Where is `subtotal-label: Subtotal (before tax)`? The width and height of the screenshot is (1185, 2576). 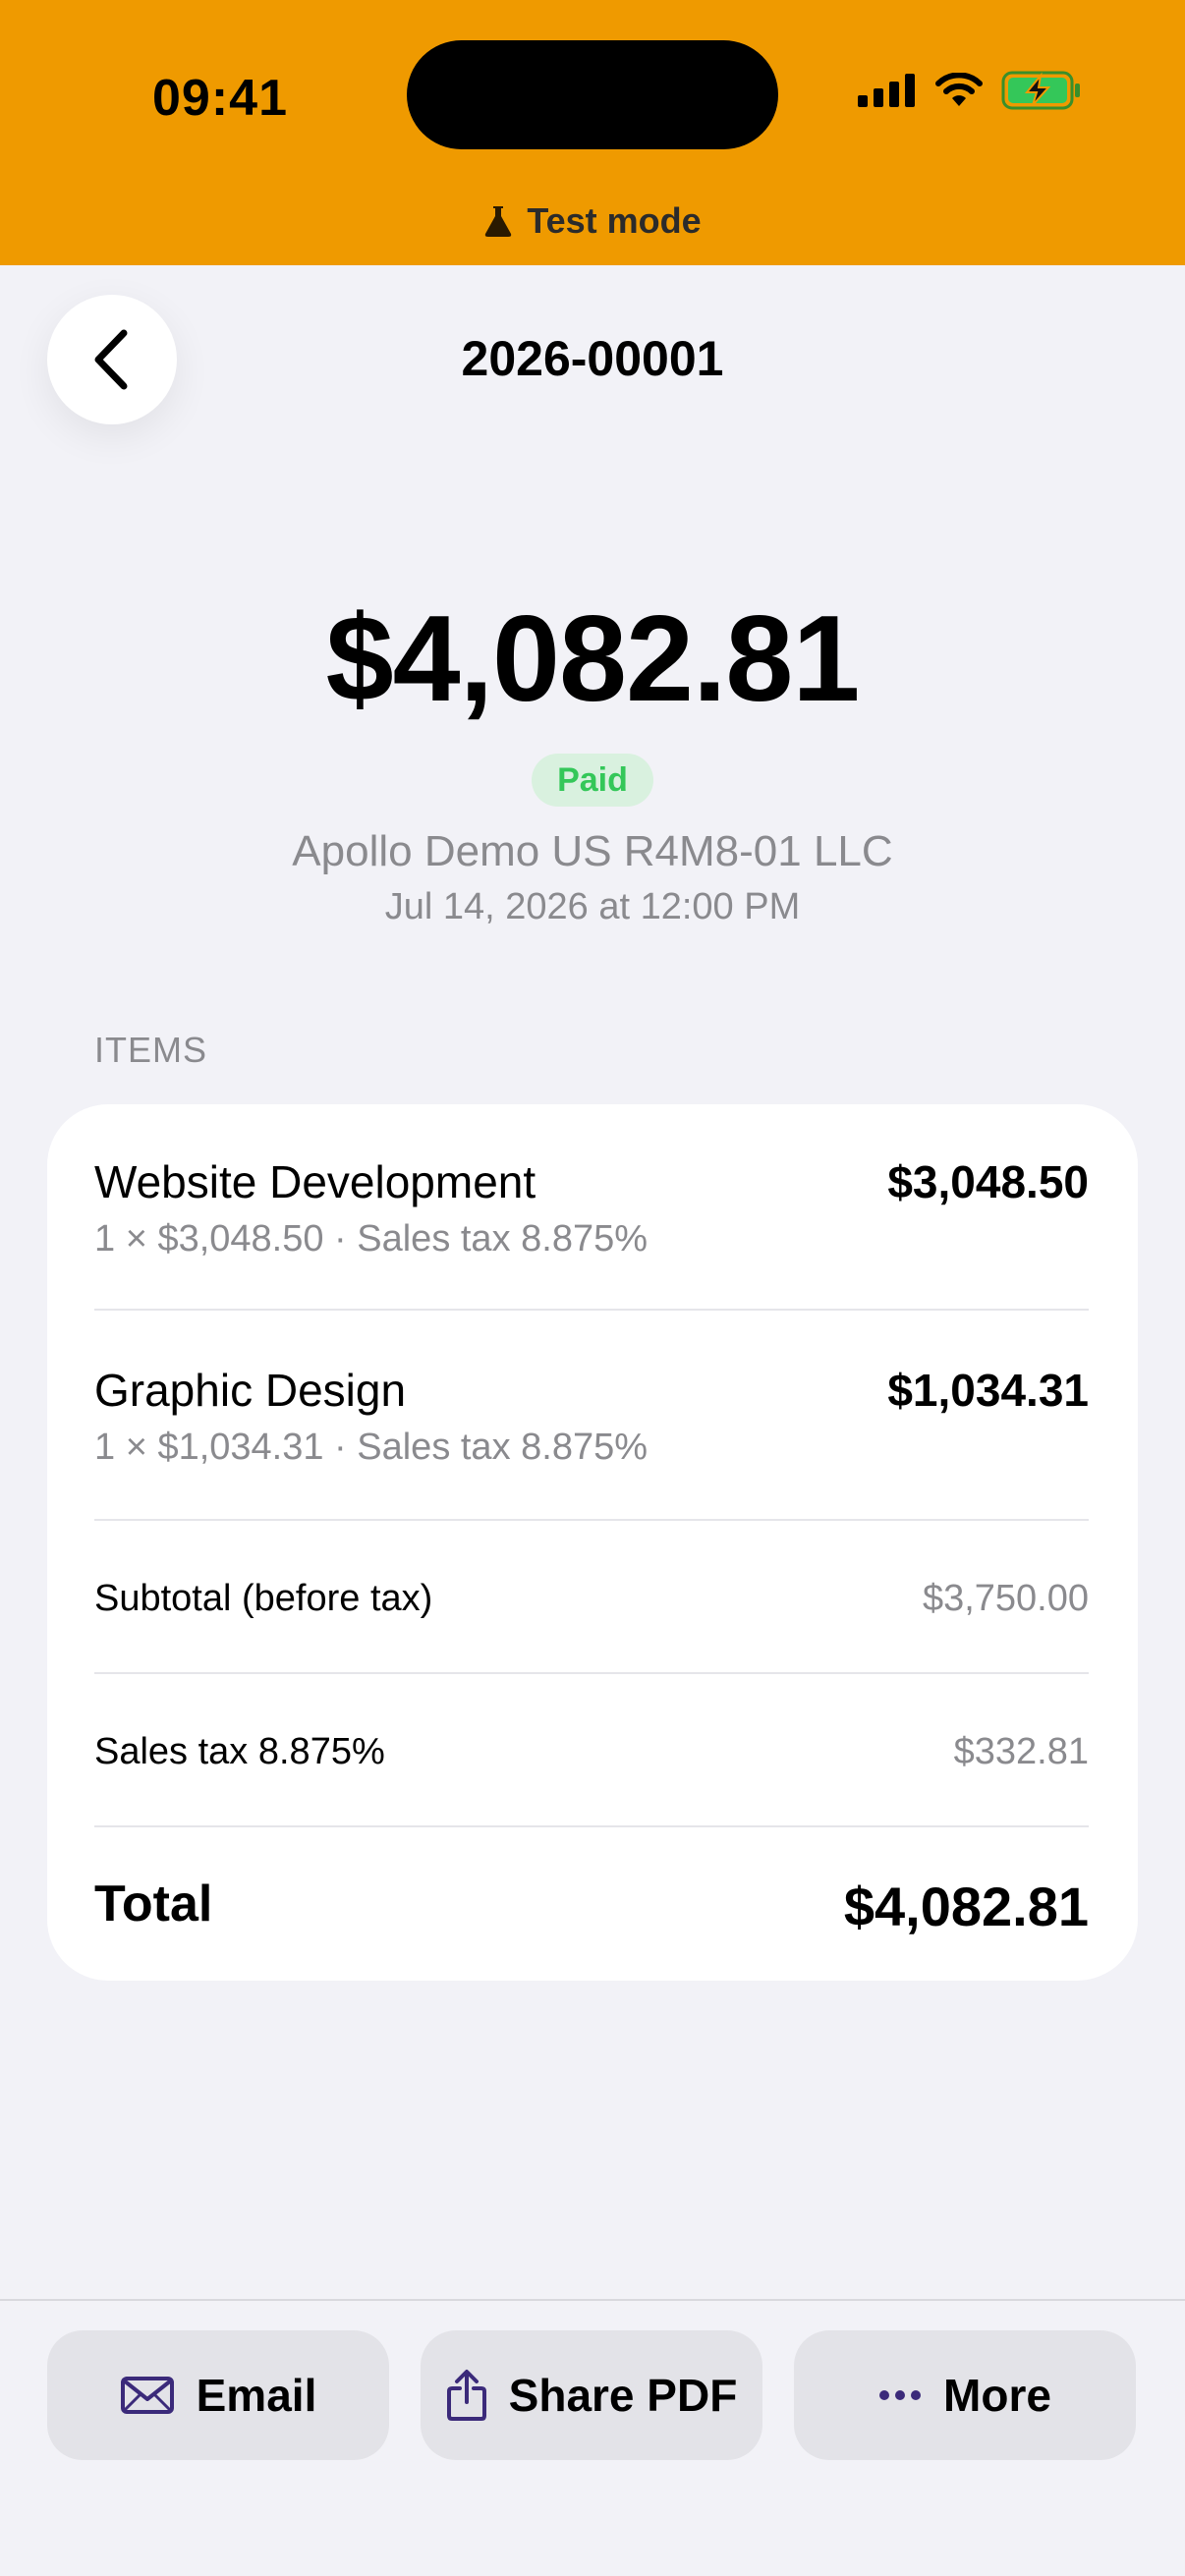
subtotal-label: Subtotal (before tax) is located at coordinates (263, 1598).